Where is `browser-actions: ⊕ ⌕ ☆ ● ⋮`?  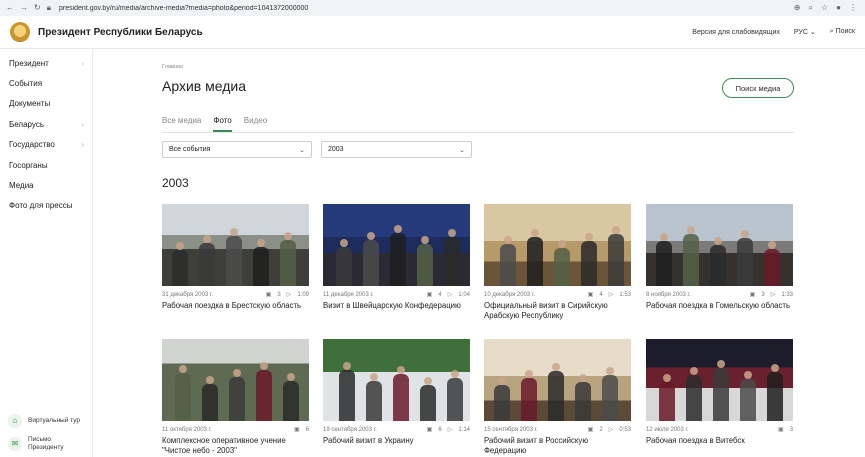 browser-actions: ⊕ ⌕ ☆ ● ⋮ is located at coordinates (829, 8).